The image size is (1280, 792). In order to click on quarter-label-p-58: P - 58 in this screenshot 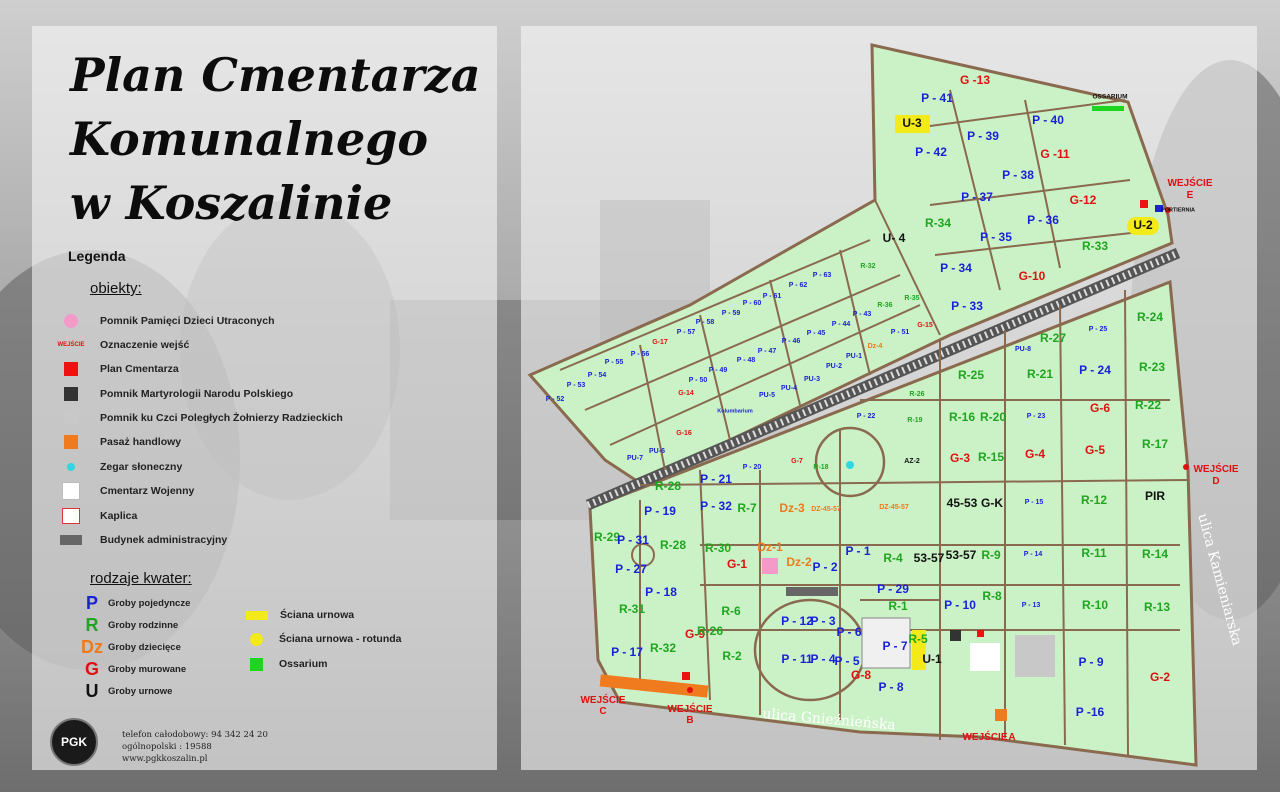, I will do `click(705, 322)`.